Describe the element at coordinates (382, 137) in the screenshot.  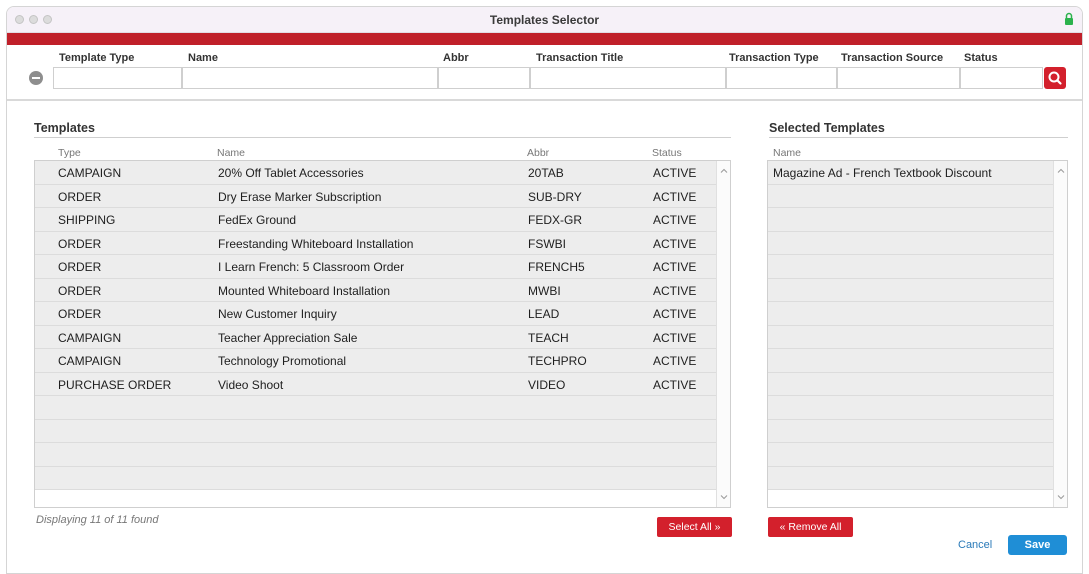
I see `templates-heading-rule` at that location.